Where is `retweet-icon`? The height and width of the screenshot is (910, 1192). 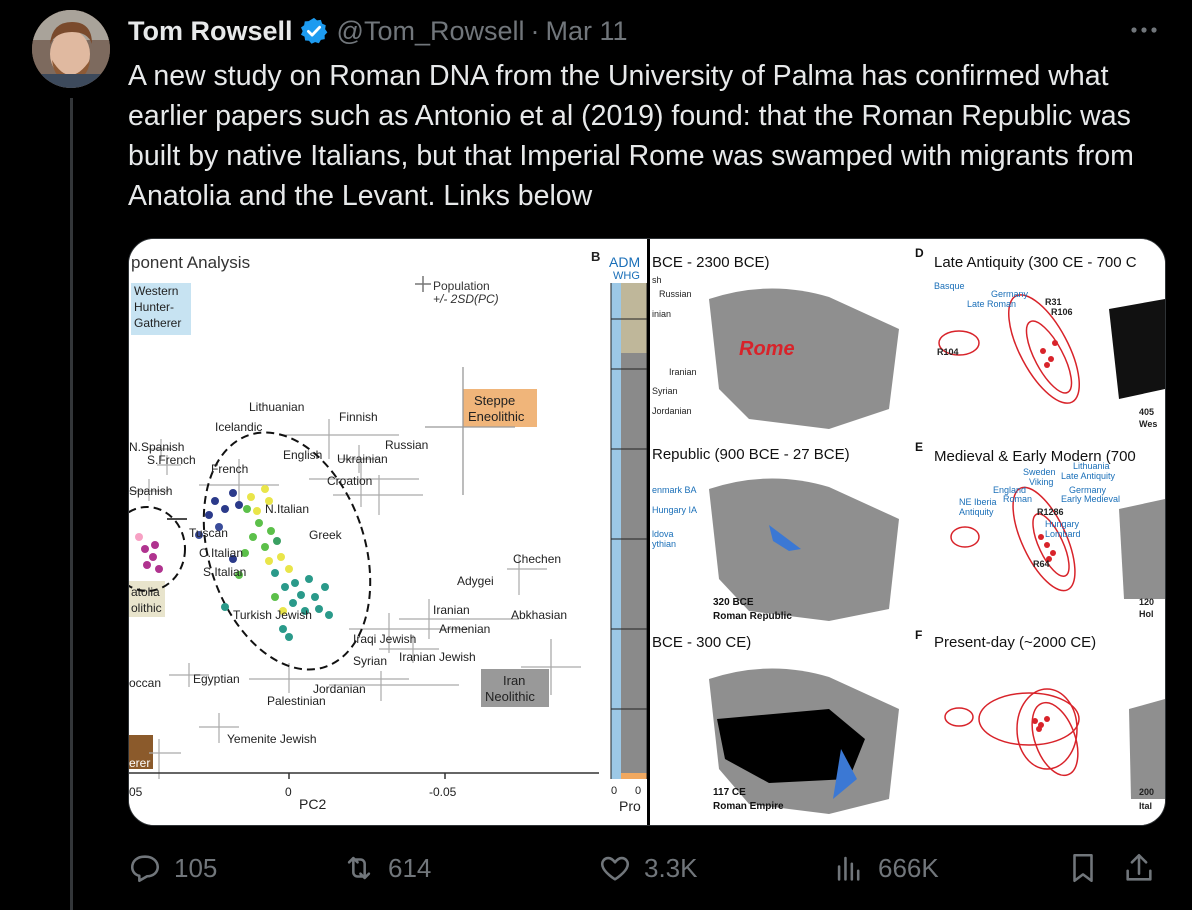
retweet-icon is located at coordinates (359, 868).